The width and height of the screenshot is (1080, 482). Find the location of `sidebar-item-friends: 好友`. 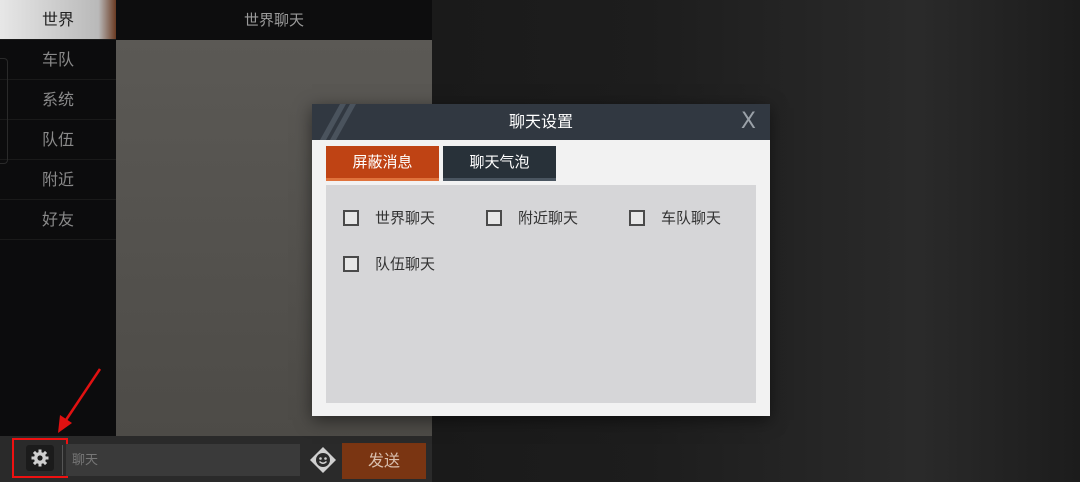

sidebar-item-friends: 好友 is located at coordinates (58, 220).